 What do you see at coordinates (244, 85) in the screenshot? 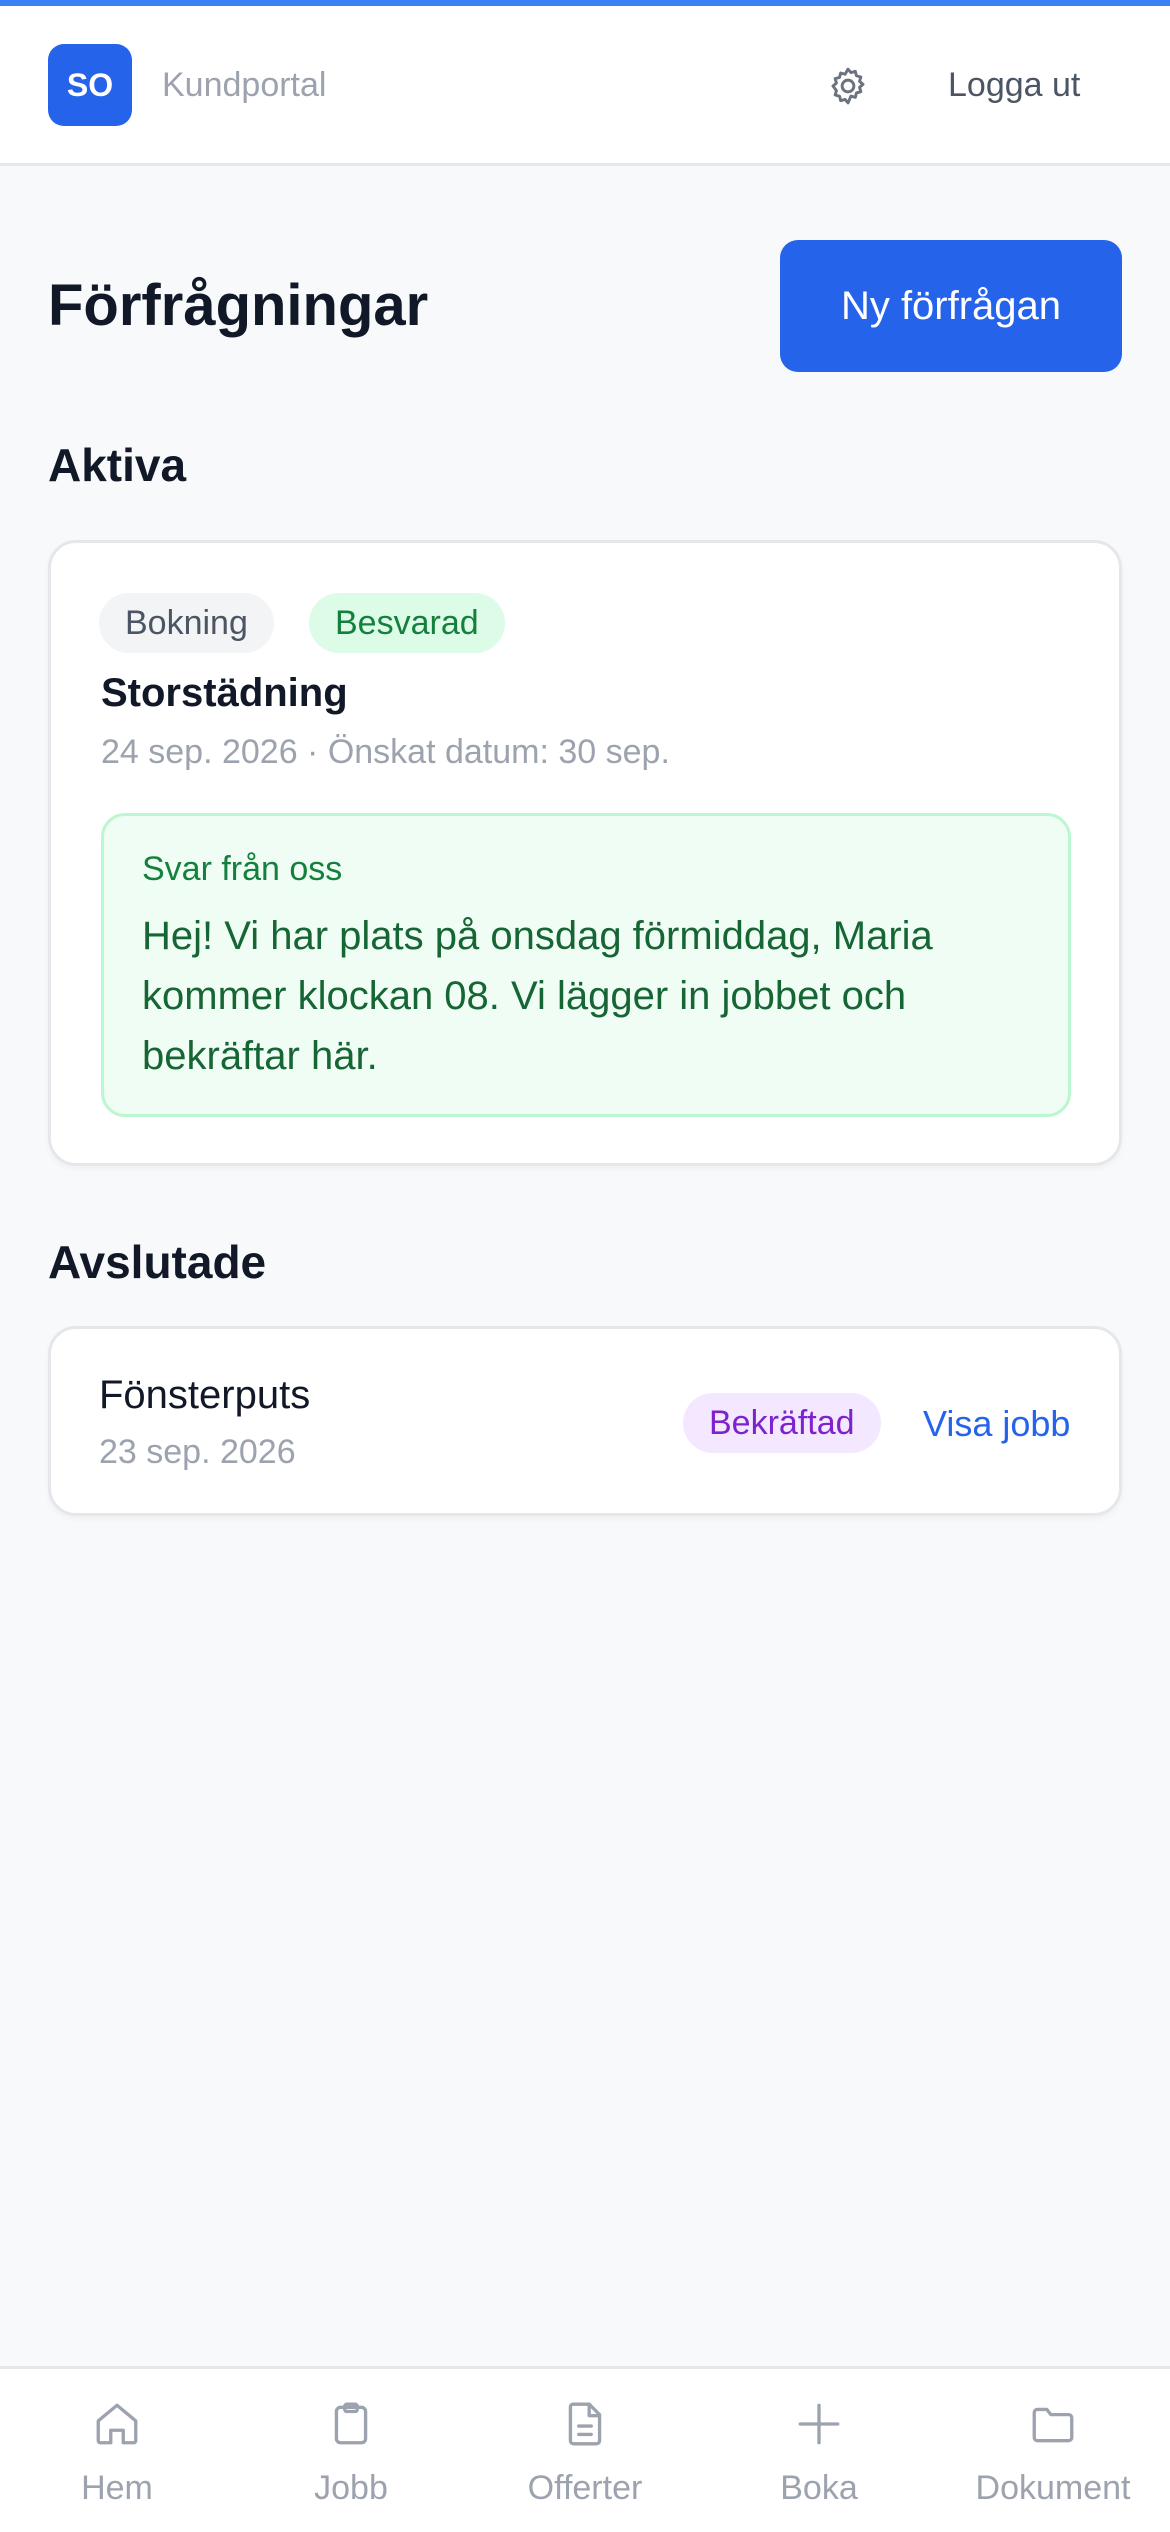
I see `portal-name: Kundportal` at bounding box center [244, 85].